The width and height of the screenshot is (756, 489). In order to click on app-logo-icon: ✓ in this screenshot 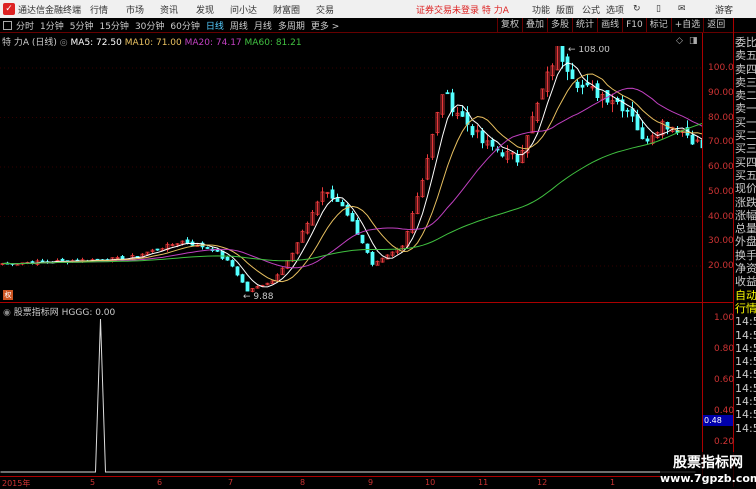, I will do `click(9, 9)`.